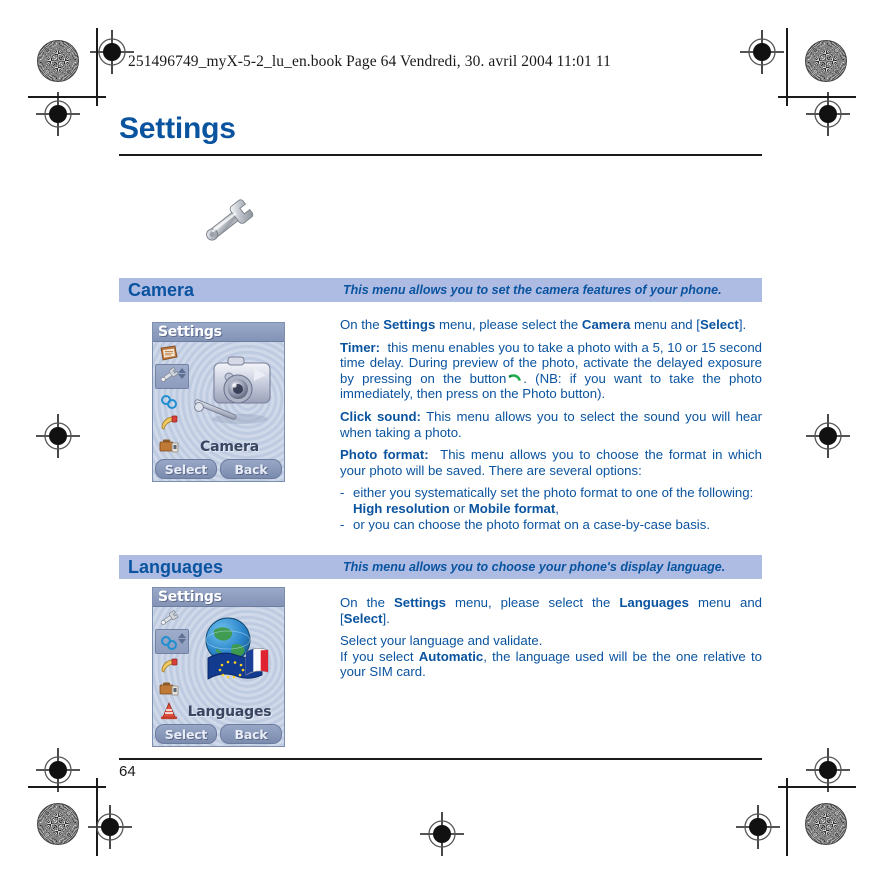 This screenshot has width=884, height=884. What do you see at coordinates (127, 771) in the screenshot?
I see `page-number: 64` at bounding box center [127, 771].